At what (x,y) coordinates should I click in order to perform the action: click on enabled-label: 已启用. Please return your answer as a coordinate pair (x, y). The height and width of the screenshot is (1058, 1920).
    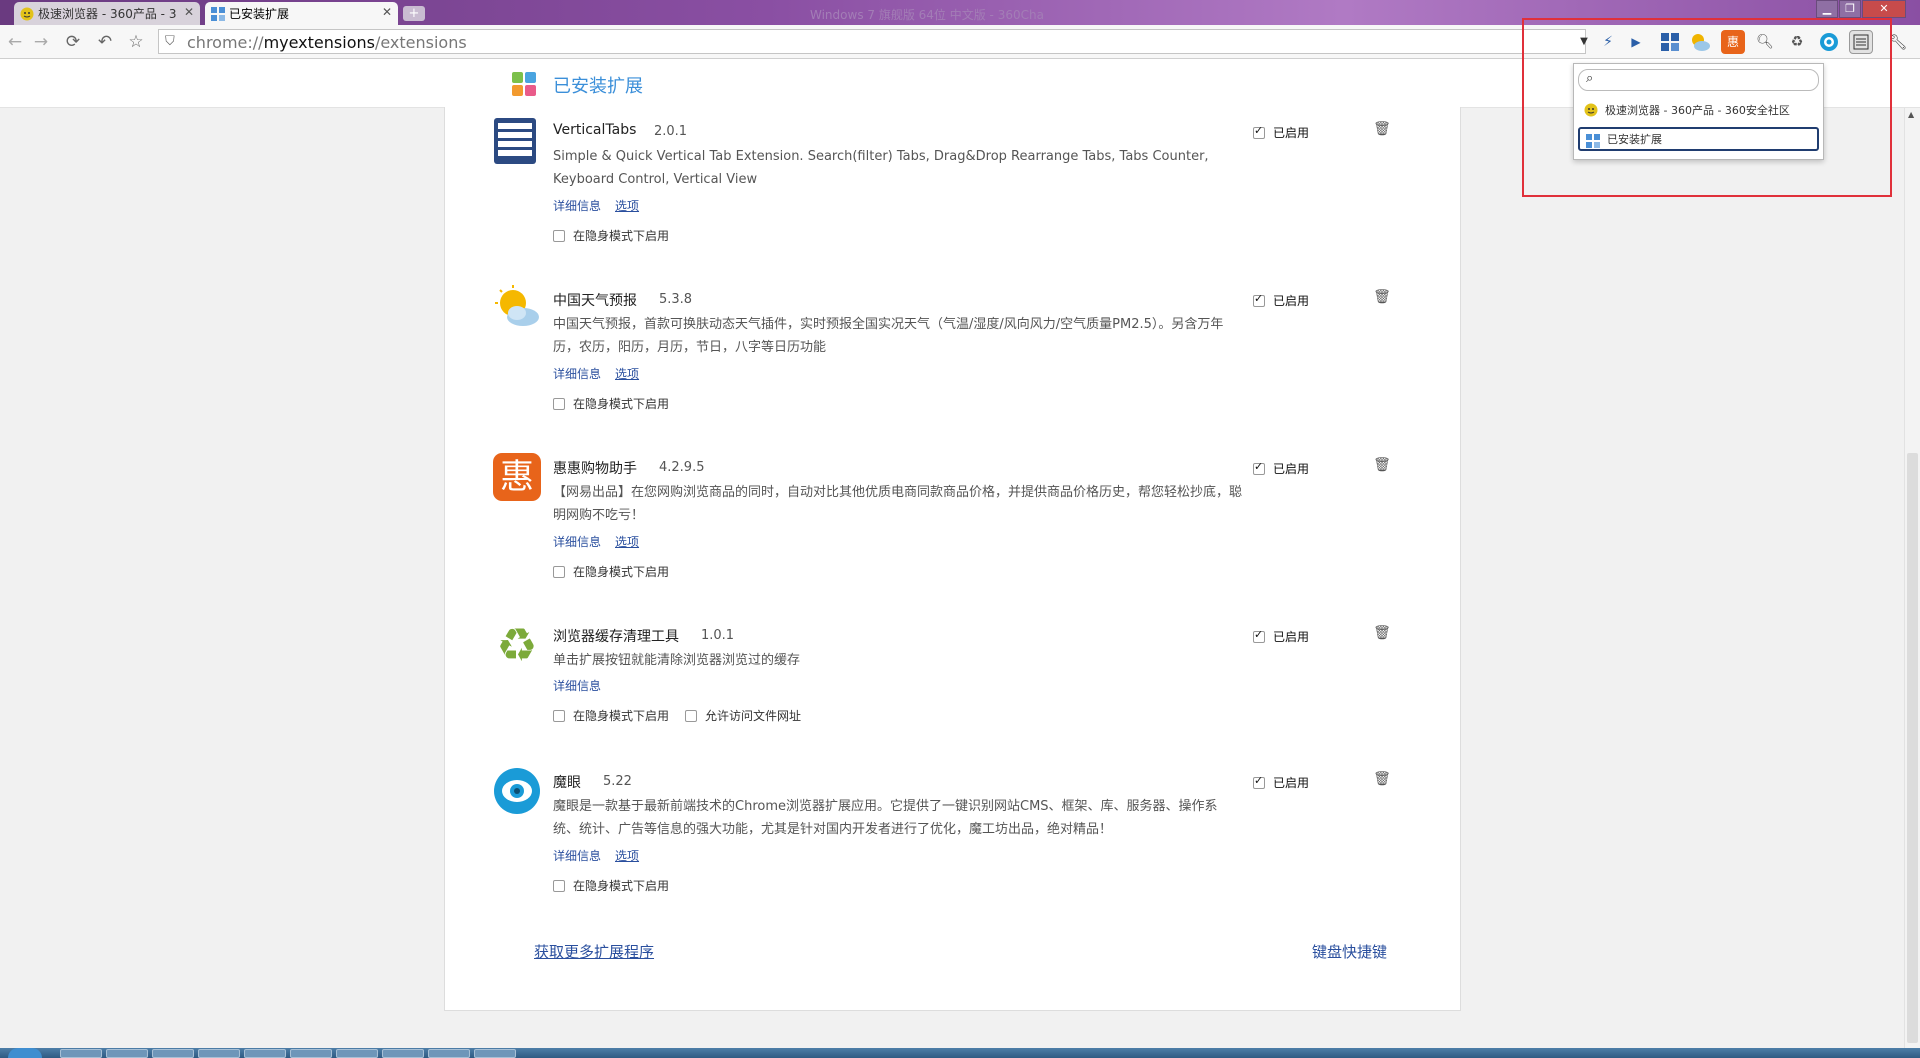
    Looking at the image, I should click on (1291, 133).